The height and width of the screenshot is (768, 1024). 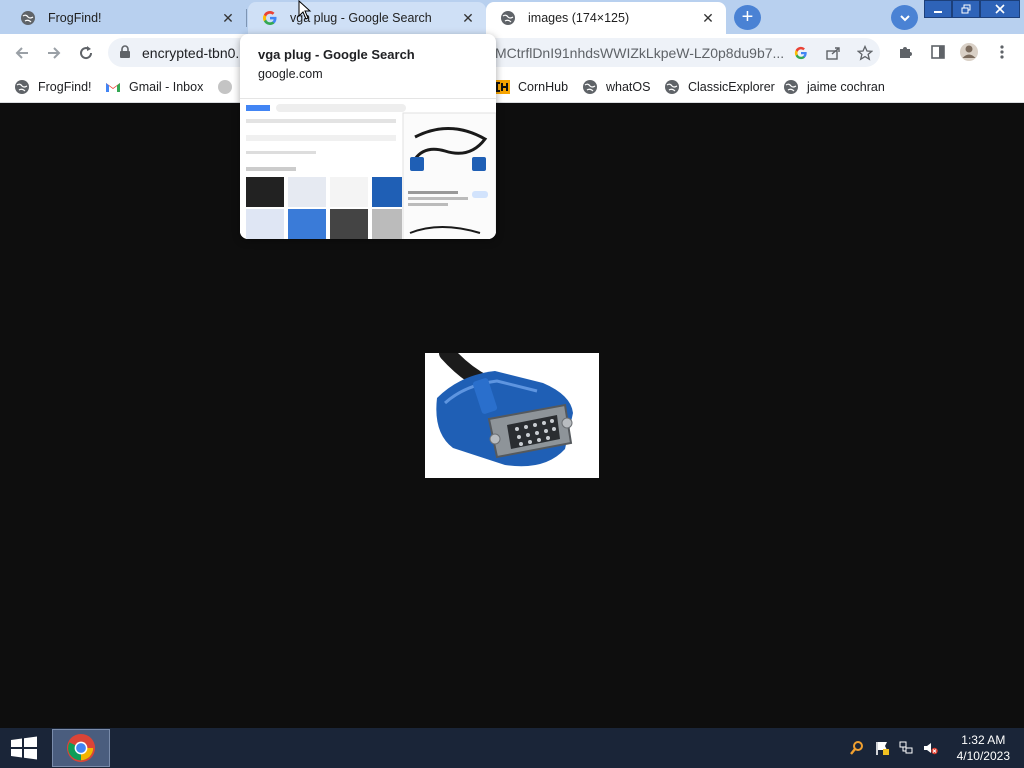 What do you see at coordinates (502, 87) in the screenshot?
I see `ch-logo-icon` at bounding box center [502, 87].